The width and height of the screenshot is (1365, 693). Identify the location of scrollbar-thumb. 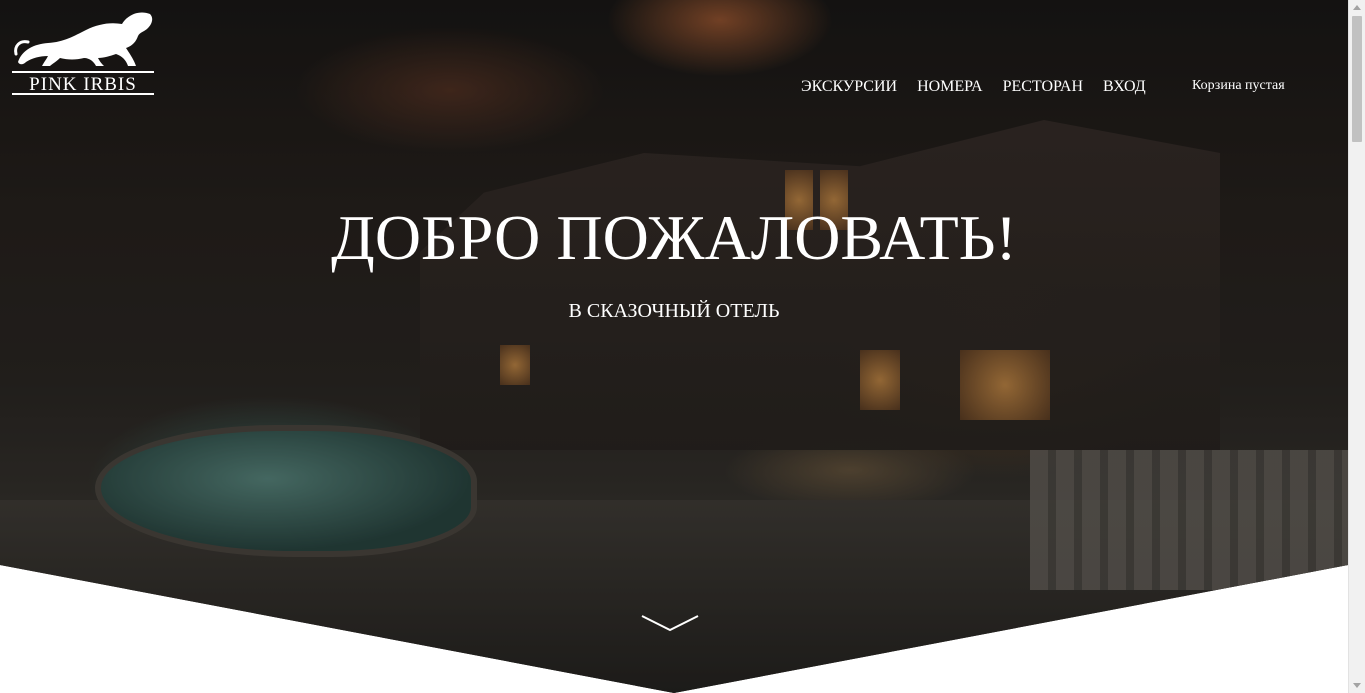
(1357, 79).